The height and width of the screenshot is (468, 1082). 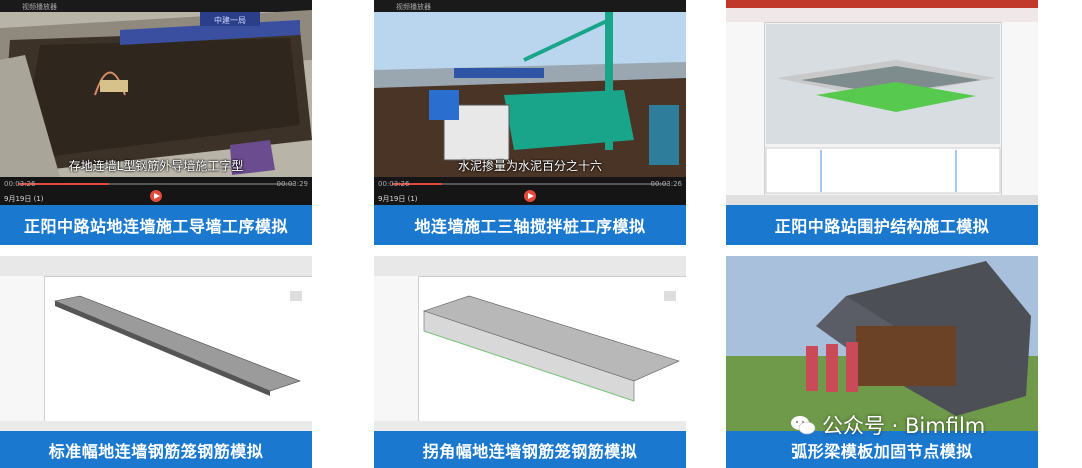 What do you see at coordinates (666, 184) in the screenshot?
I see `time-total: 00:03:26` at bounding box center [666, 184].